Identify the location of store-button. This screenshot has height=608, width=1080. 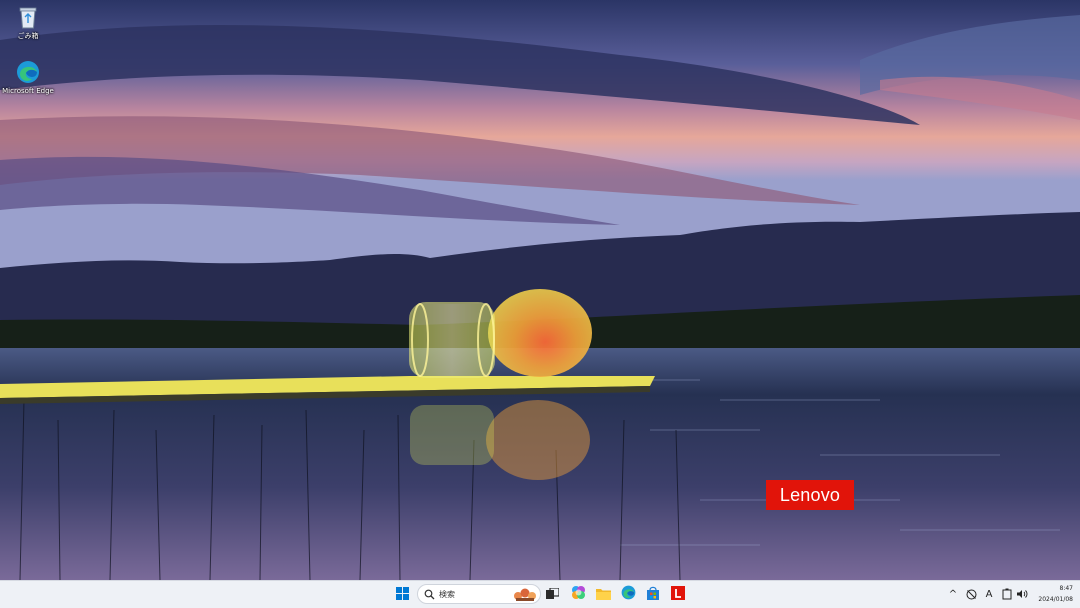
(652, 594).